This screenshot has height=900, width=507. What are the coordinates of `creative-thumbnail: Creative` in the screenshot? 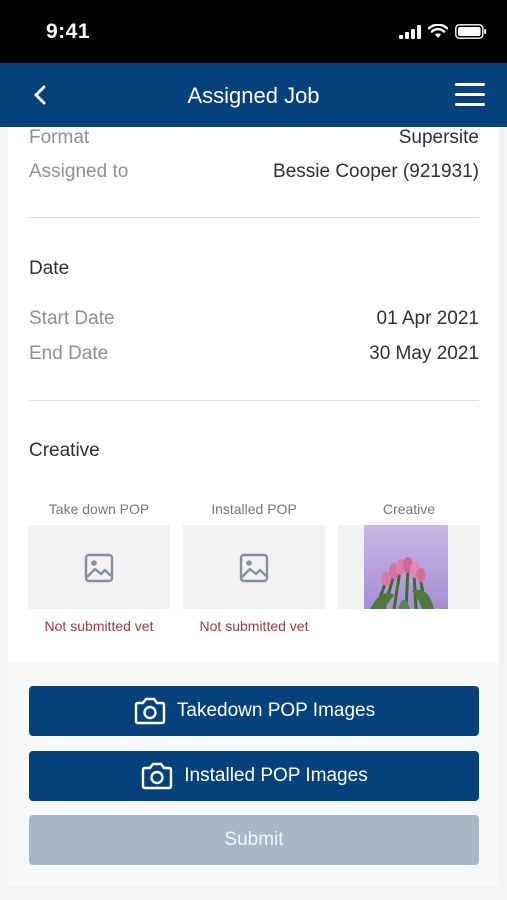 It's located at (409, 555).